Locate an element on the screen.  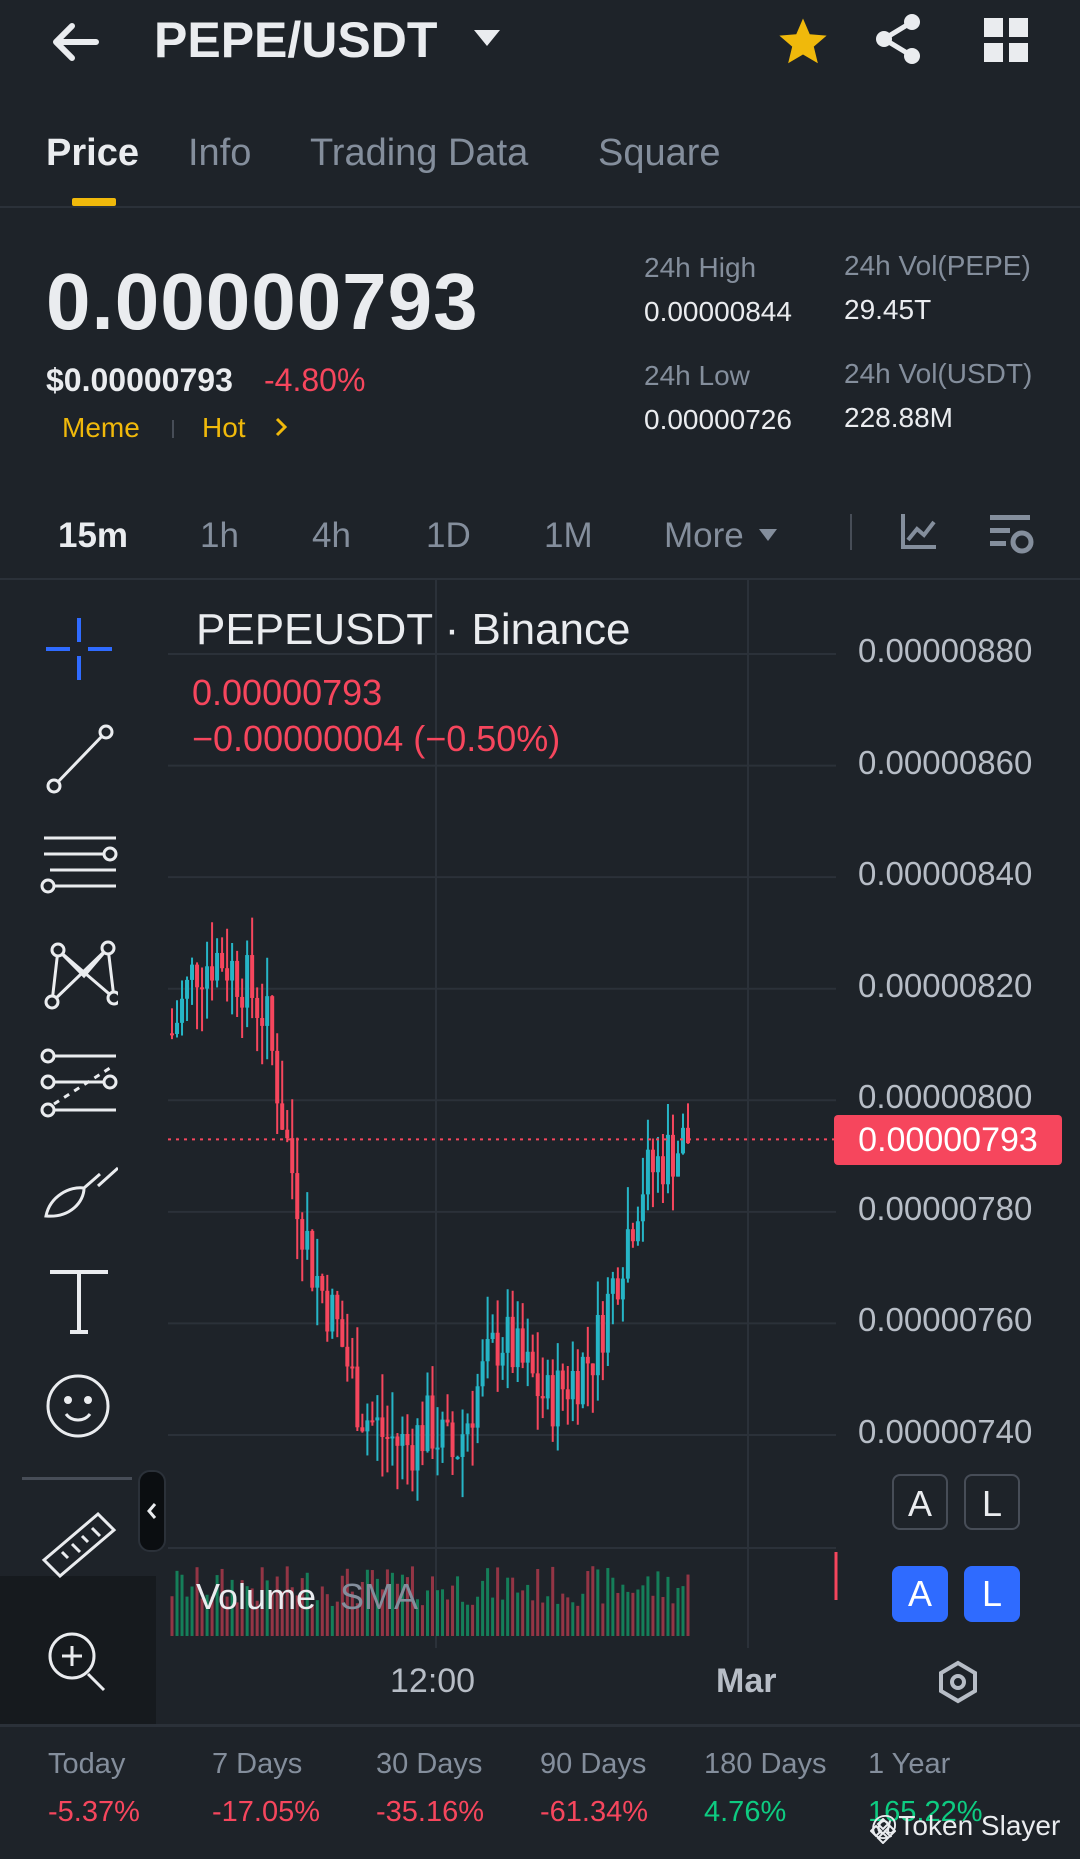
auto-scale-volume-button: A is located at coordinates (920, 1594).